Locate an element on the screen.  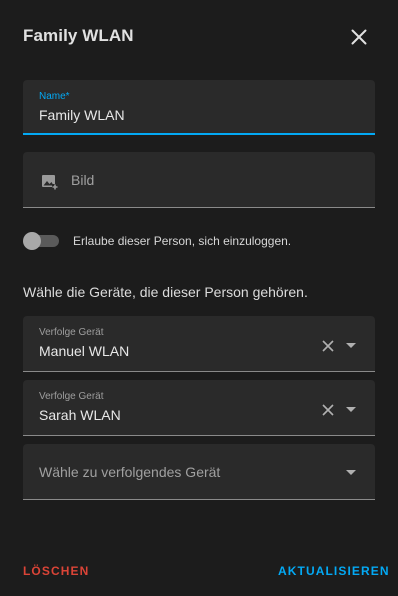
name-field: Name* Family WLAN is located at coordinates (199, 107).